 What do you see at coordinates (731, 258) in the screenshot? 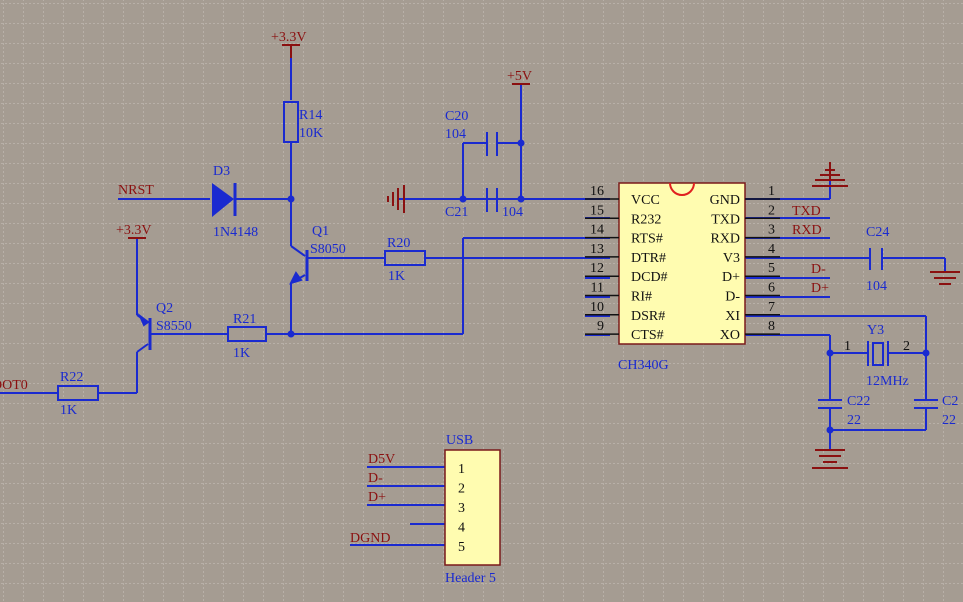
I see `ic-right-pin-name: V3` at bounding box center [731, 258].